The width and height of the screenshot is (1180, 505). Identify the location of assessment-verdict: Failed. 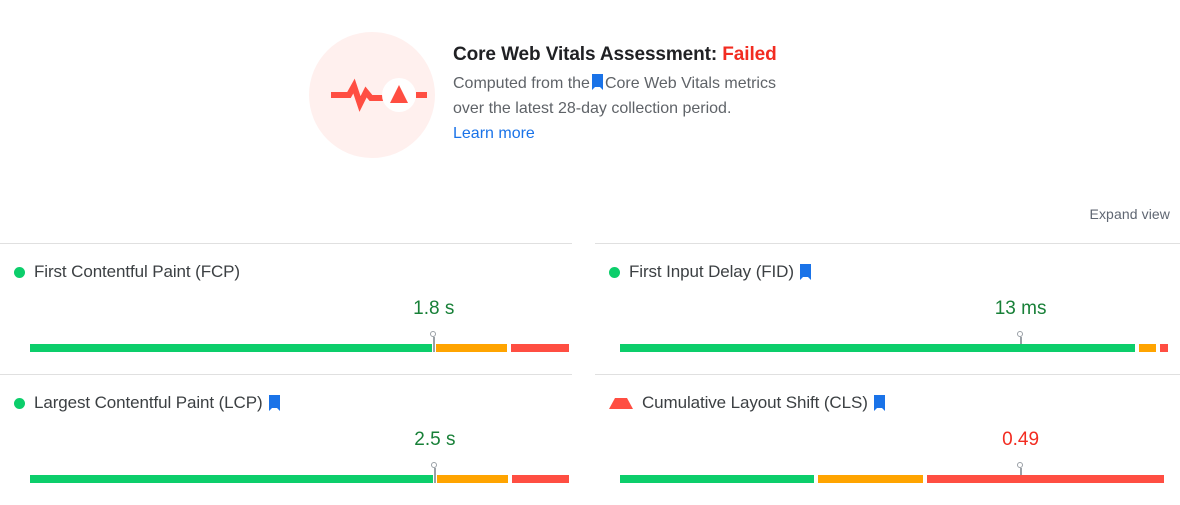
(749, 54).